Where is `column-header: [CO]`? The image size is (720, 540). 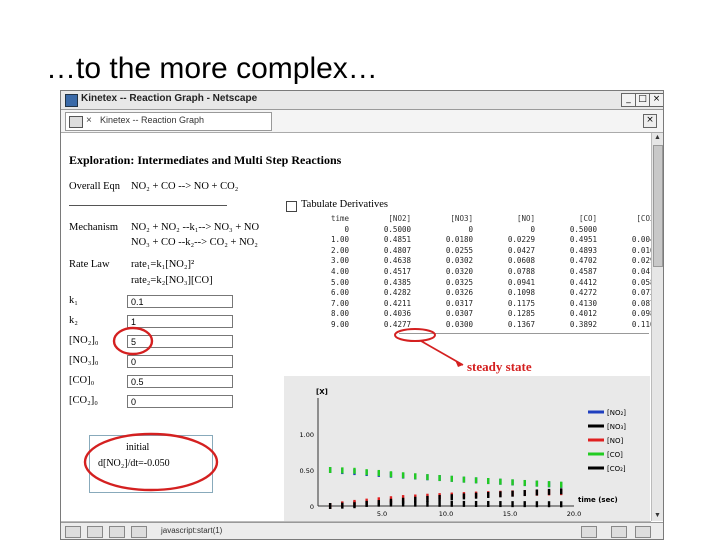
column-header: [CO] is located at coordinates (587, 218).